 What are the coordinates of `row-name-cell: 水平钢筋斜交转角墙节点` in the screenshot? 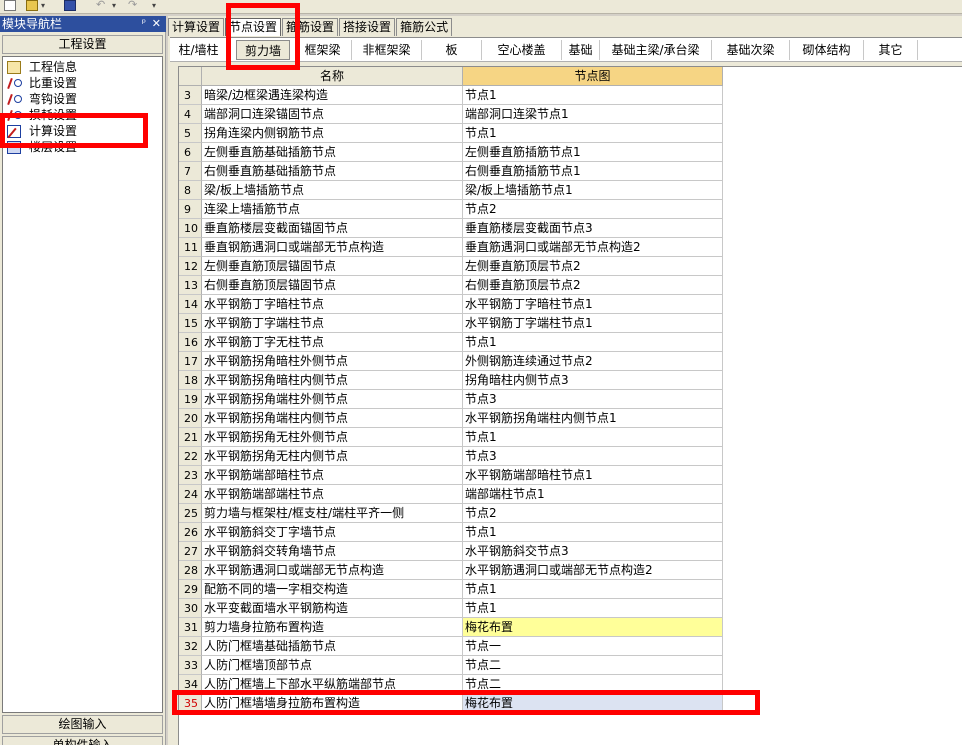 It's located at (332, 551).